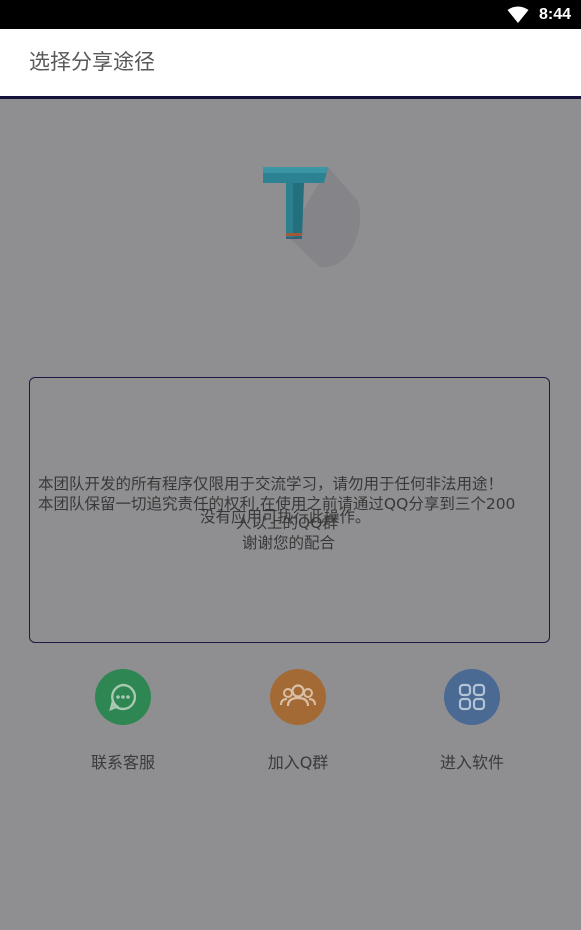 The height and width of the screenshot is (930, 581). What do you see at coordinates (123, 697) in the screenshot?
I see `chat-bubble-icon` at bounding box center [123, 697].